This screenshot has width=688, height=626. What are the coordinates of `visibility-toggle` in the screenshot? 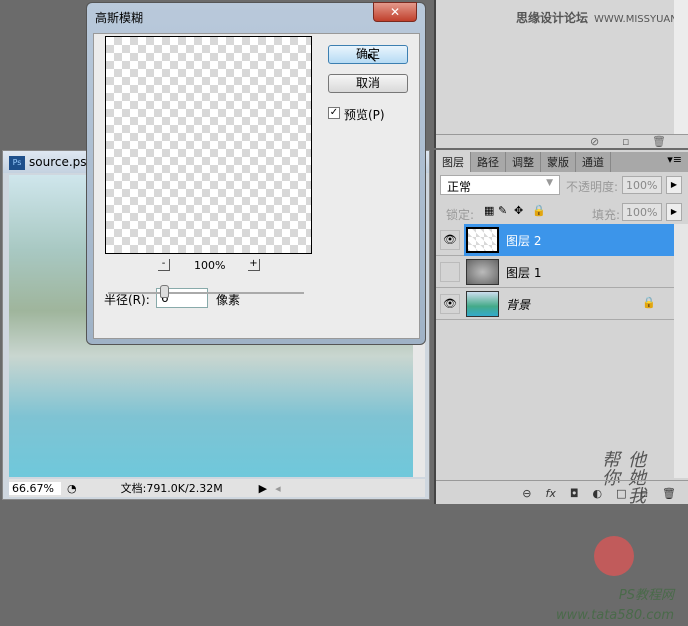 It's located at (450, 272).